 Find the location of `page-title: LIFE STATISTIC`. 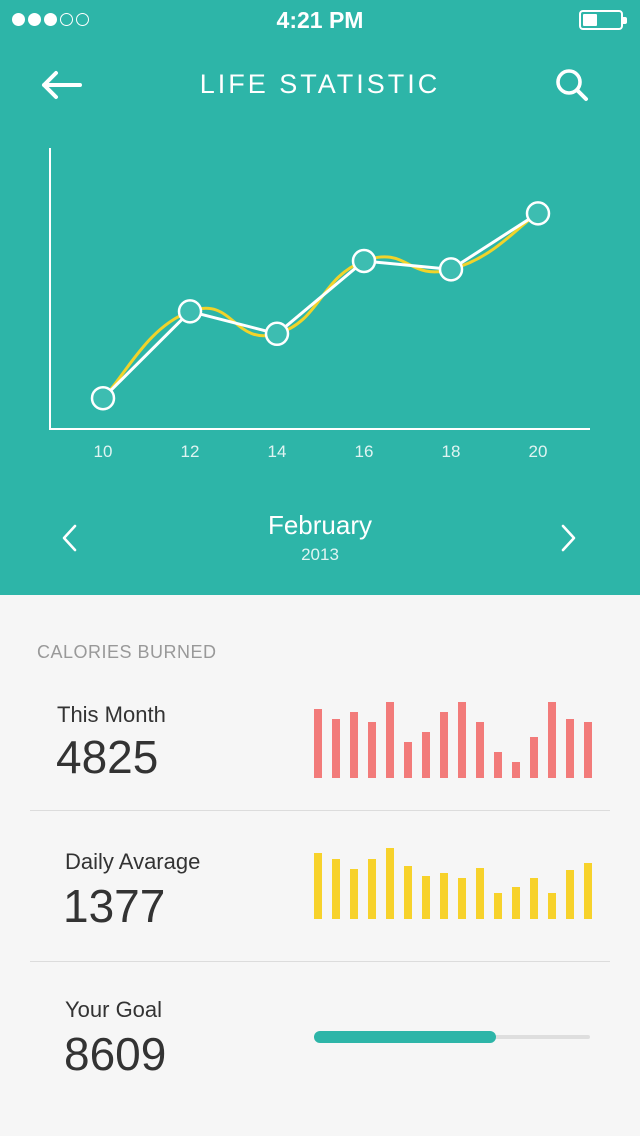

page-title: LIFE STATISTIC is located at coordinates (320, 84).